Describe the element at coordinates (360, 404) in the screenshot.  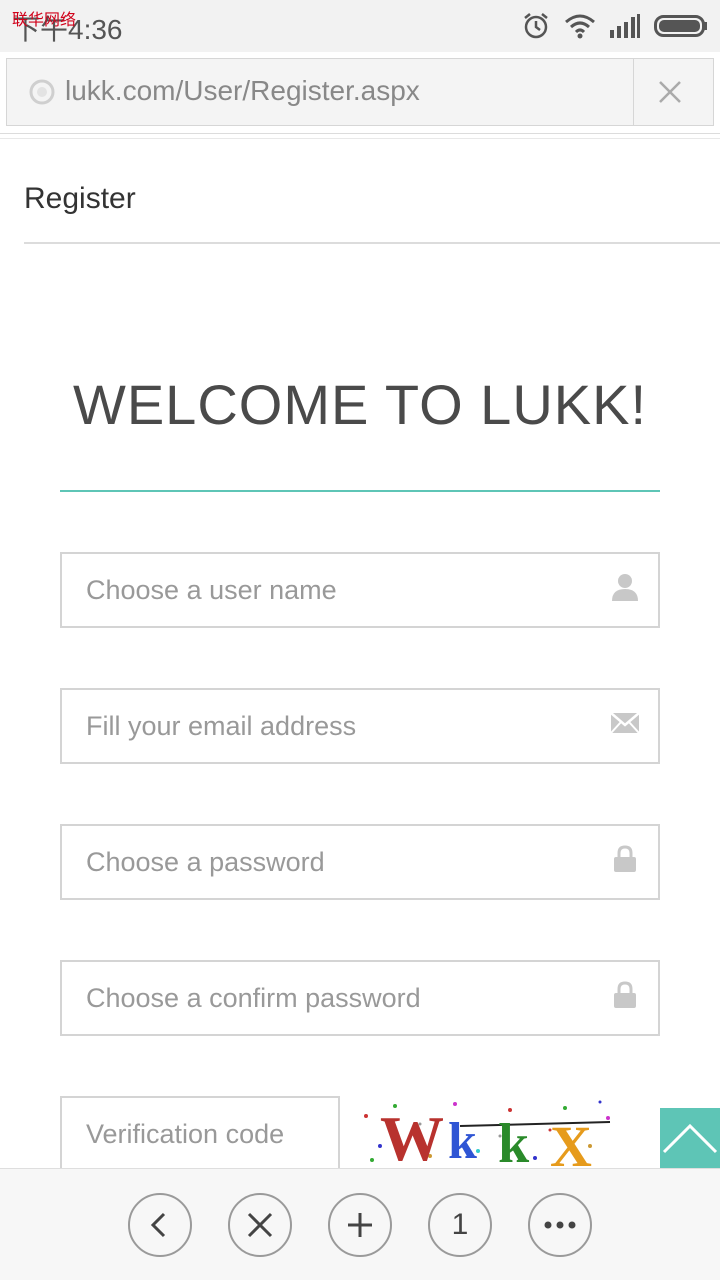
I see `welcome-heading: WELCOME TO LUKK!` at that location.